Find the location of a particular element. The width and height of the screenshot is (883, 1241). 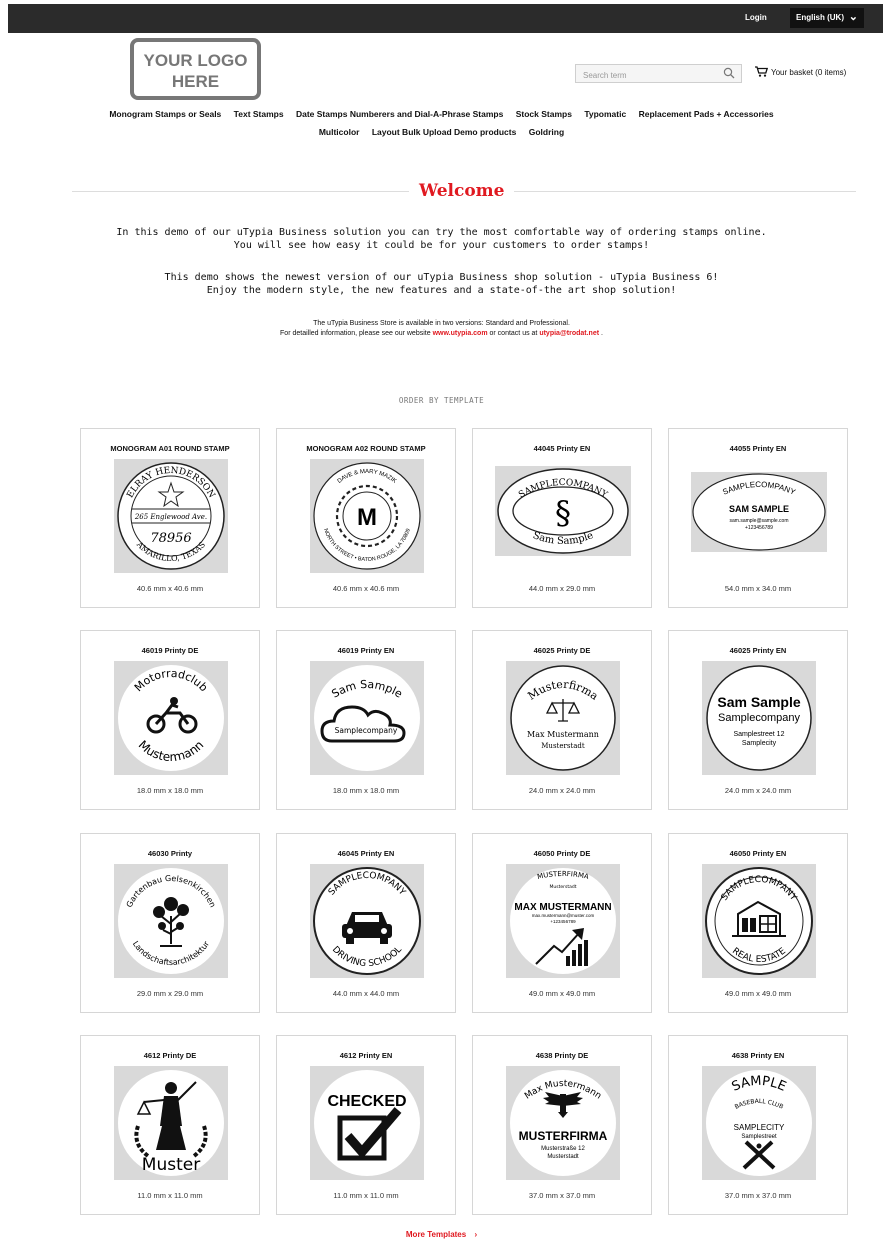

template-size: 44.0 mm x 44.0 mm is located at coordinates (366, 993).